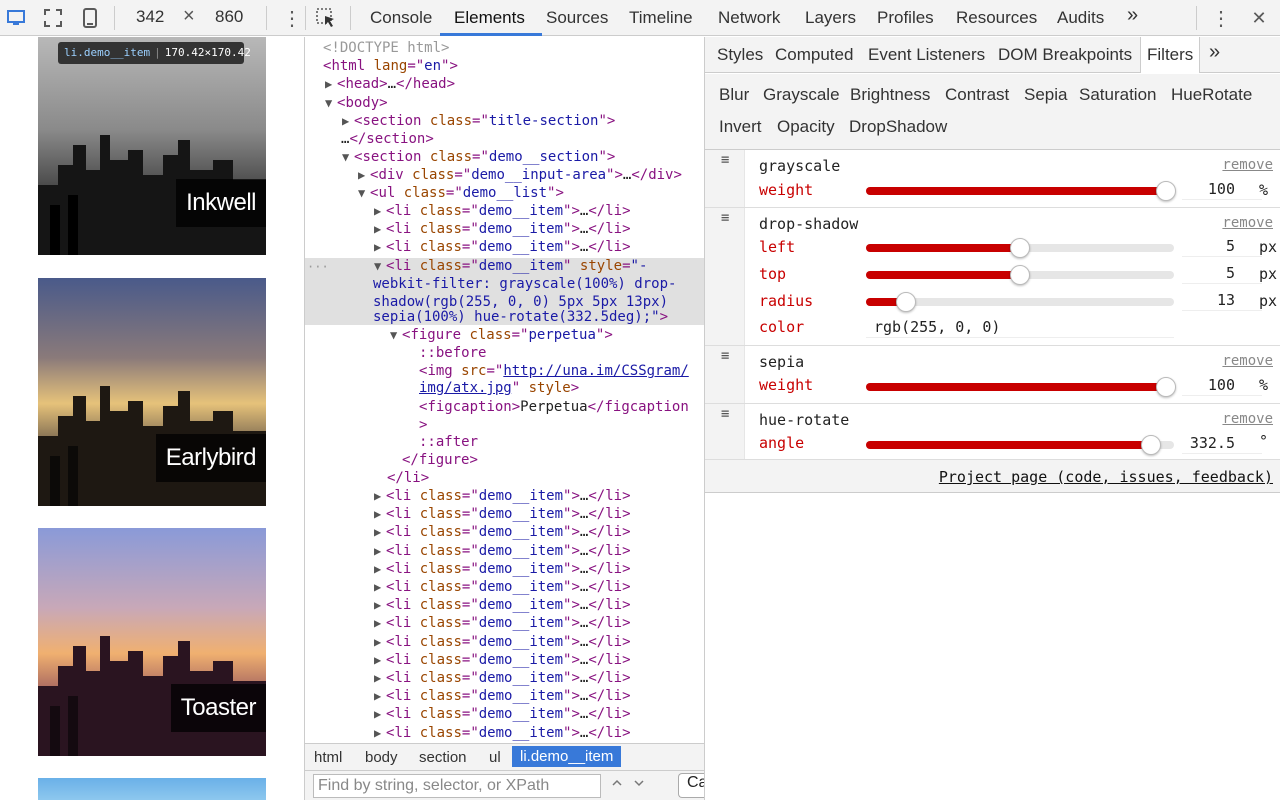 This screenshot has width=1280, height=800. Describe the element at coordinates (740, 55) in the screenshot. I see `tab-styles: Styles` at that location.